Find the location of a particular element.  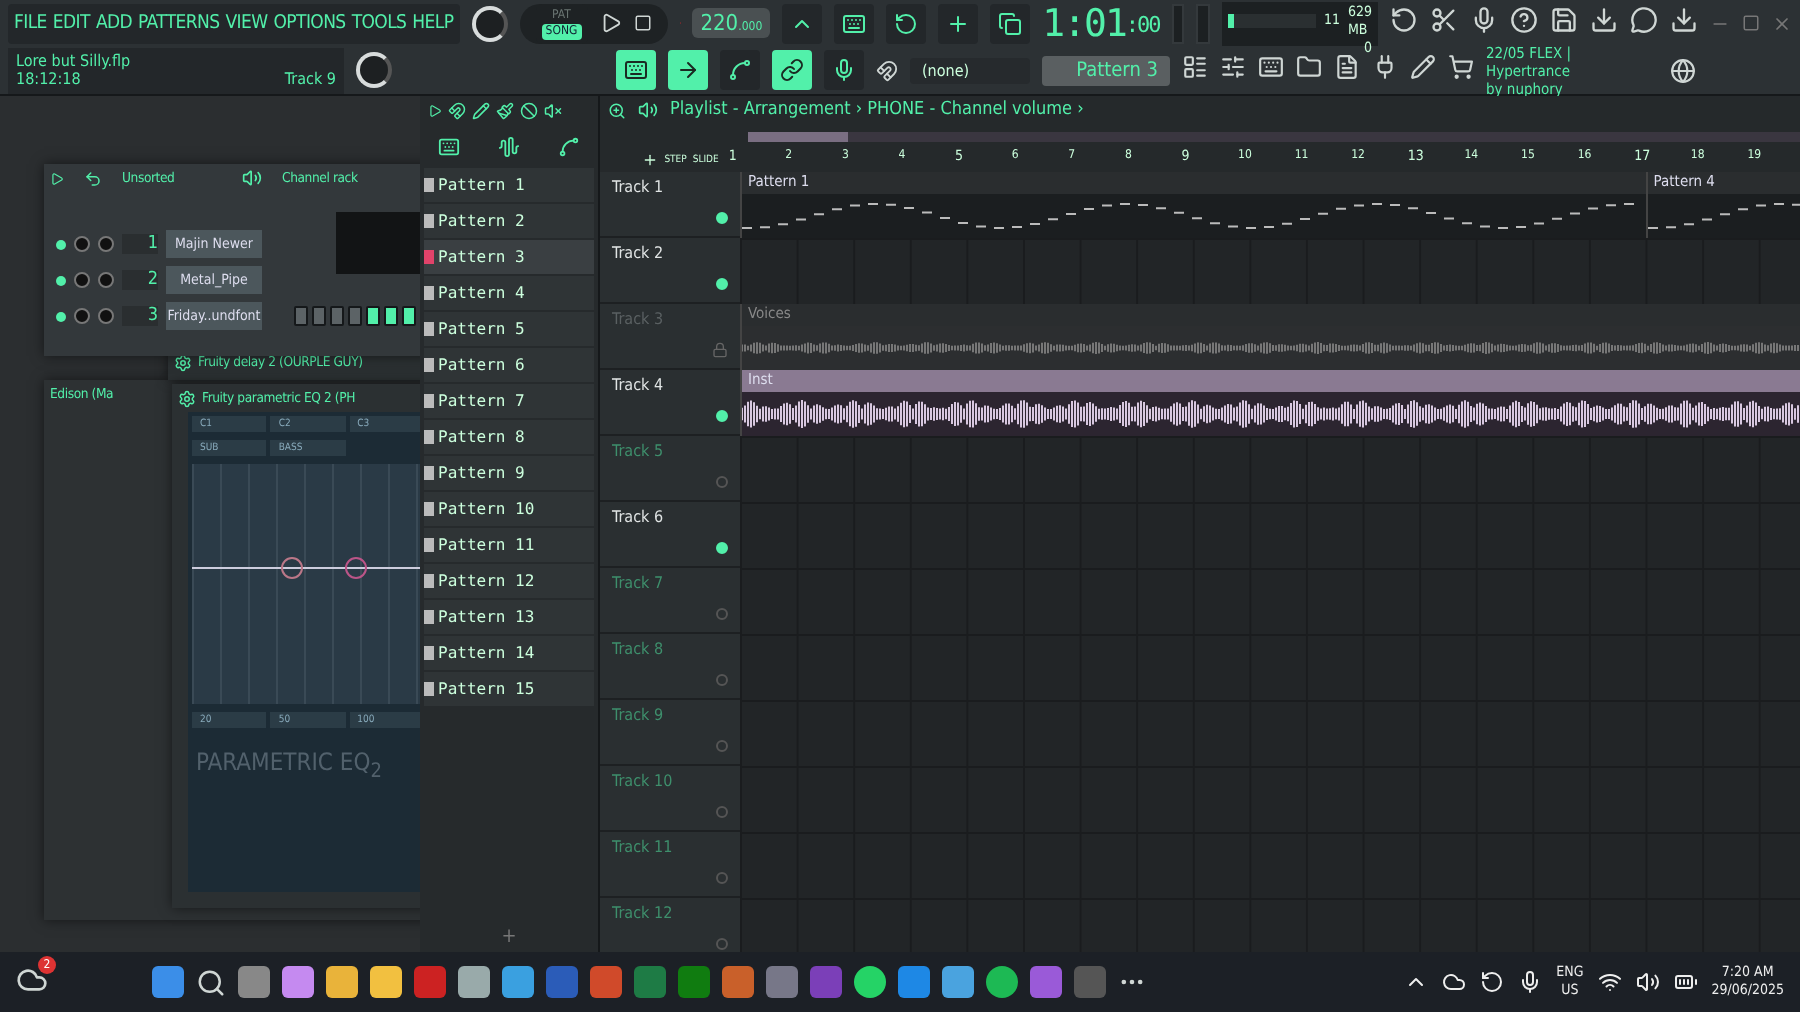

save-icon is located at coordinates (1564, 20).